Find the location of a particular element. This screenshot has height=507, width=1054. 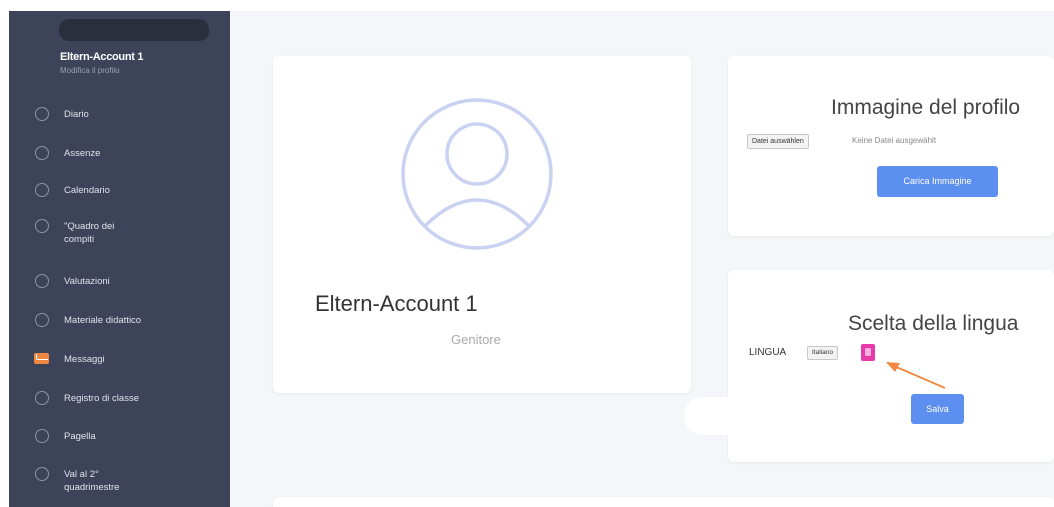

sidebar-item-quadro-compiti: "Quadro dei compiti is located at coordinates (119, 234).